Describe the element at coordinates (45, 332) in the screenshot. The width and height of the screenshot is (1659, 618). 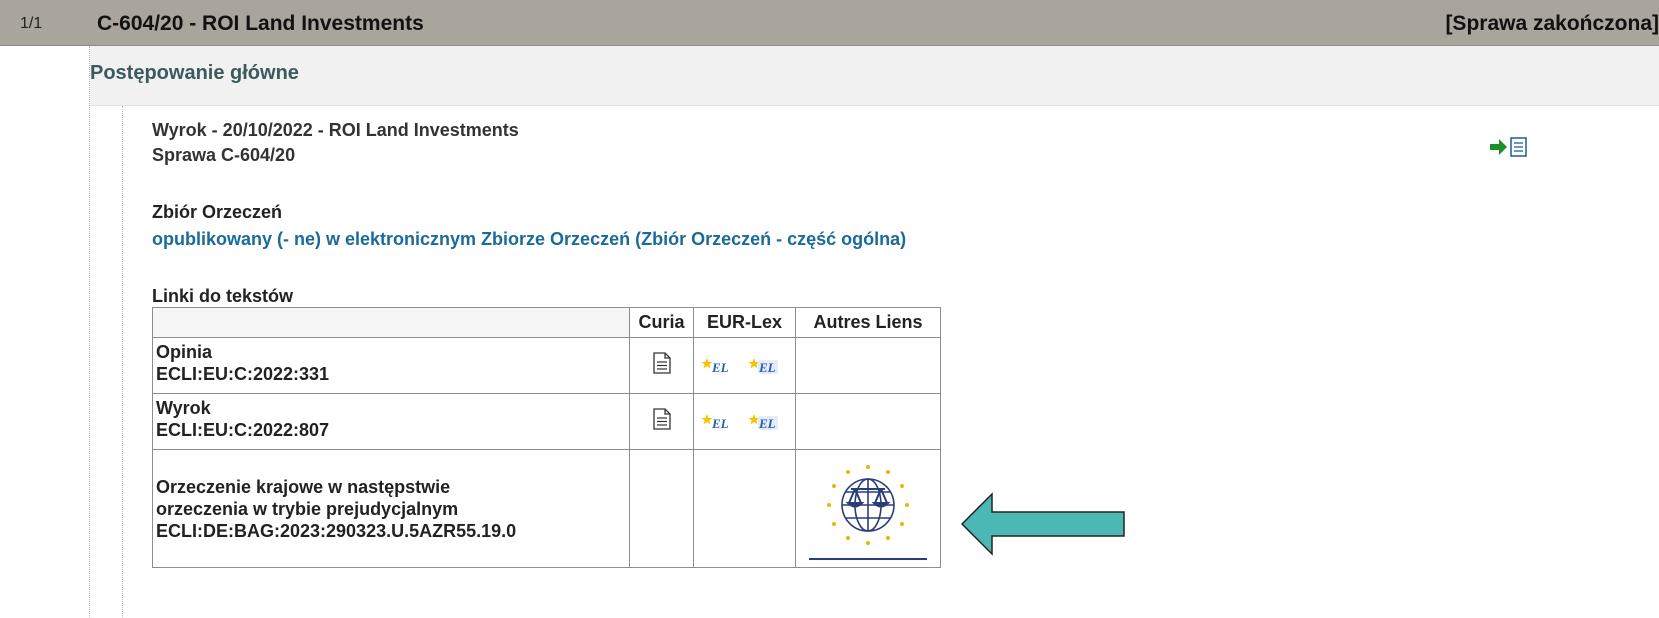
I see `left-gutter` at that location.